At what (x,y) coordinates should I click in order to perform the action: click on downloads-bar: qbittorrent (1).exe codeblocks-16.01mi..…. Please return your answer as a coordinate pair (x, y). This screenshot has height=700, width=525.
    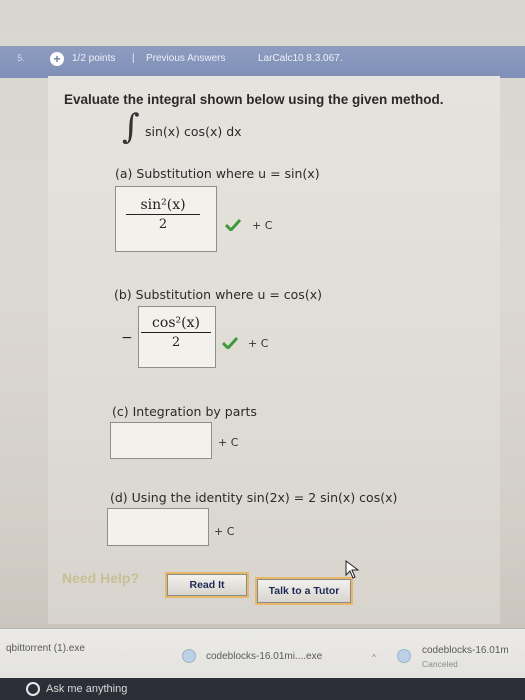
    Looking at the image, I should click on (262, 653).